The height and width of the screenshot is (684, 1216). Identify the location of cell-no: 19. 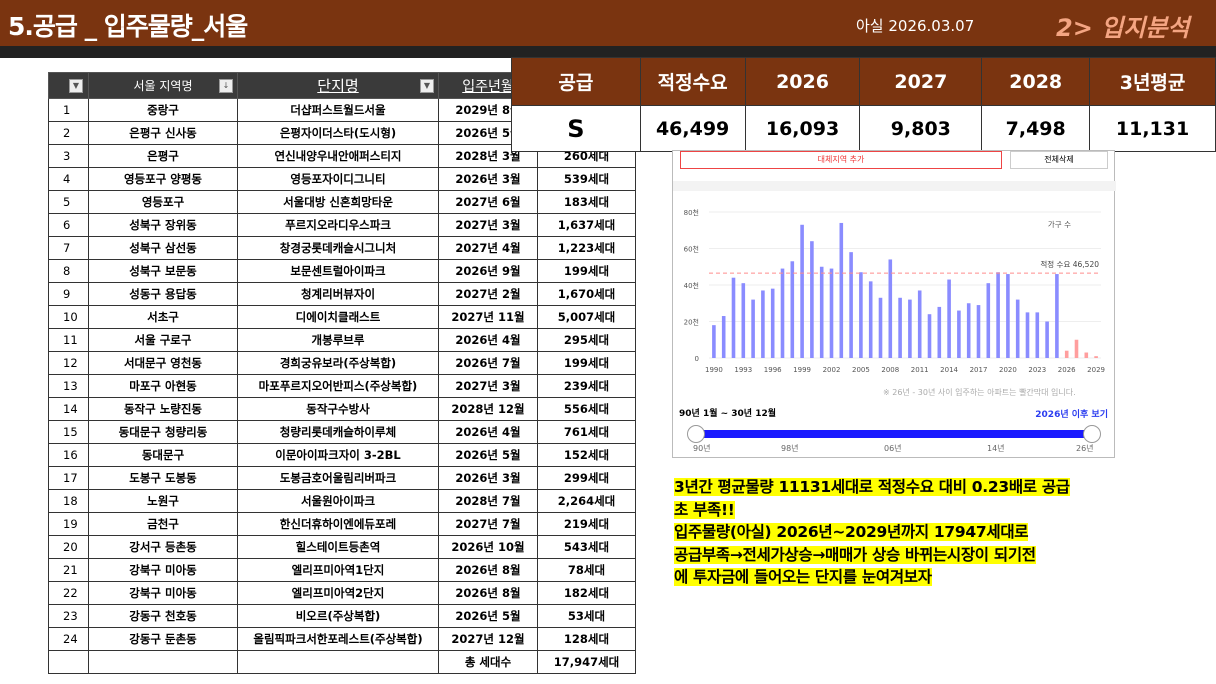
(68, 524).